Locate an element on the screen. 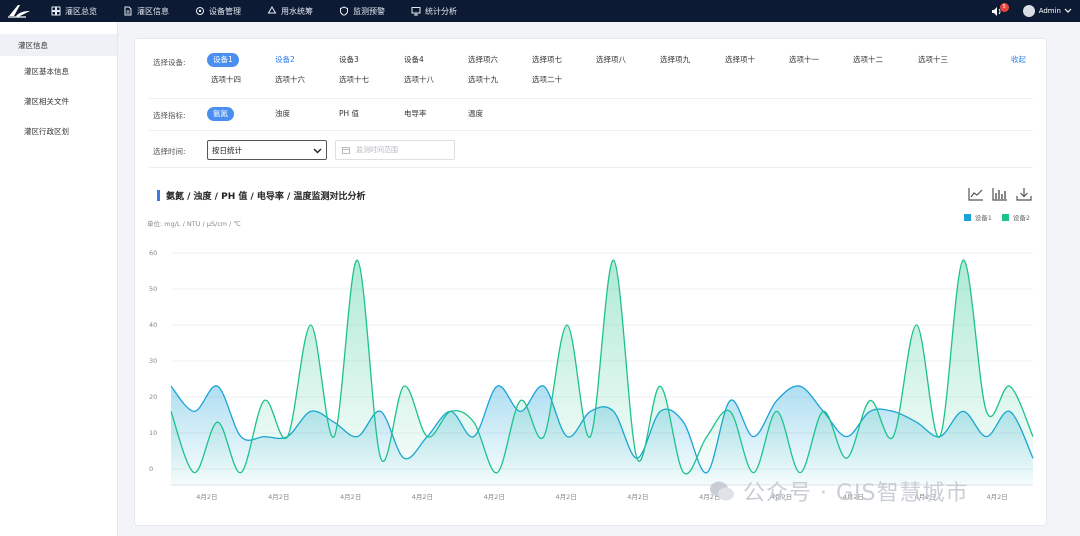  sidebar-item-admin-division: 灌区行政区划 is located at coordinates (58, 131).